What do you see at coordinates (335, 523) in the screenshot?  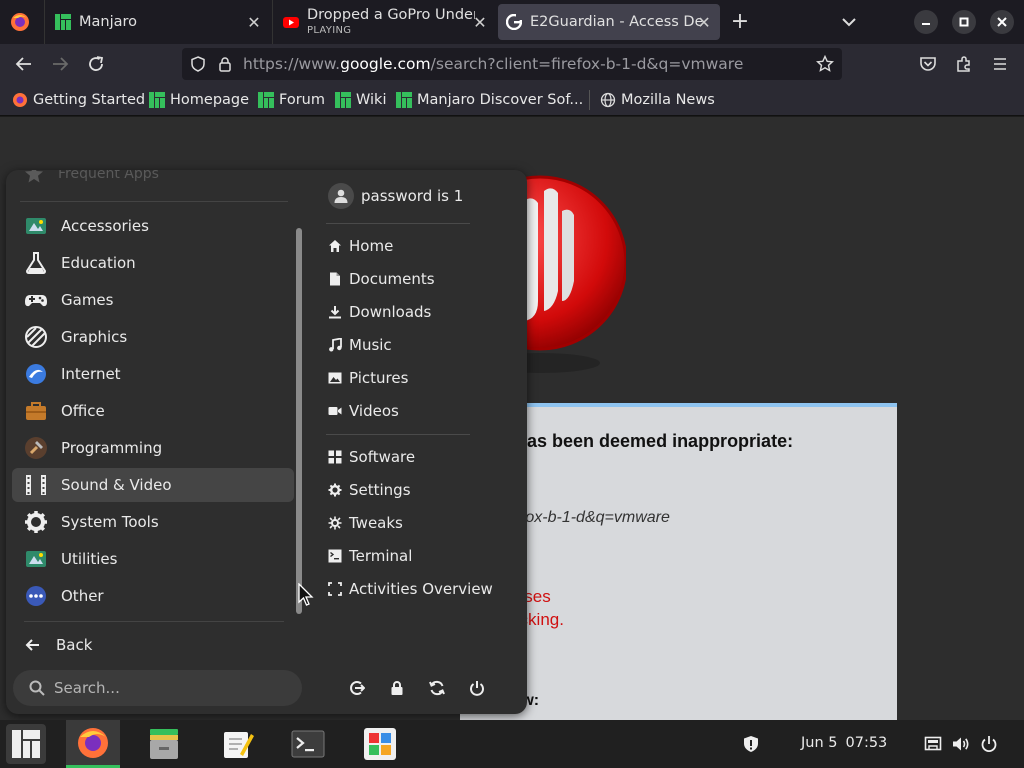 I see `tweaks-icon` at bounding box center [335, 523].